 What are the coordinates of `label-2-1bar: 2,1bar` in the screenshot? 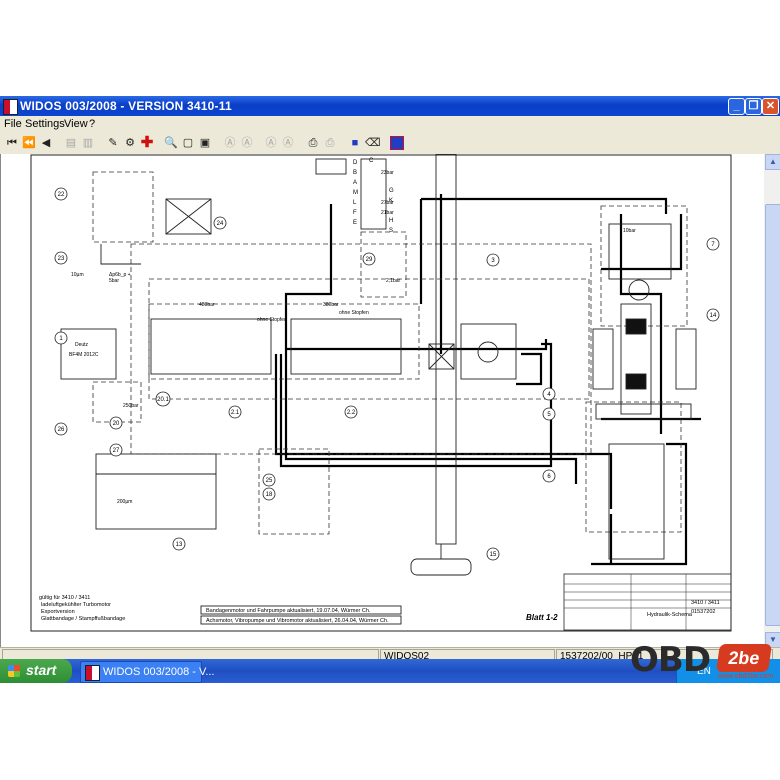 It's located at (393, 281).